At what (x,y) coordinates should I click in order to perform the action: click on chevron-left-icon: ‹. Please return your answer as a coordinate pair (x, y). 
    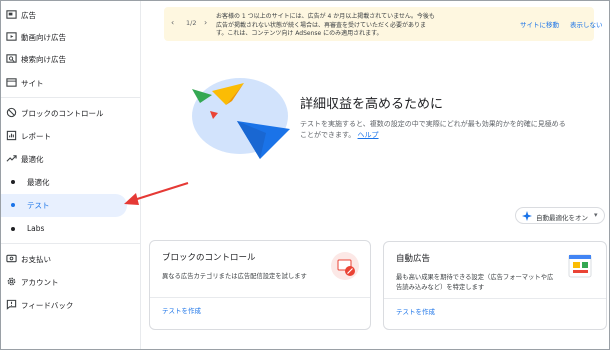
    Looking at the image, I should click on (172, 22).